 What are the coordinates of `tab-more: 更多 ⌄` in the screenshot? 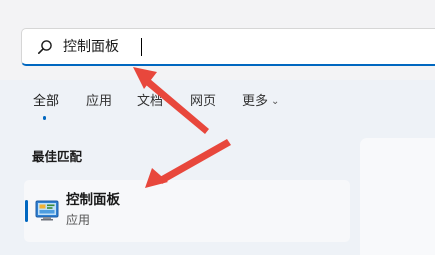 It's located at (260, 102).